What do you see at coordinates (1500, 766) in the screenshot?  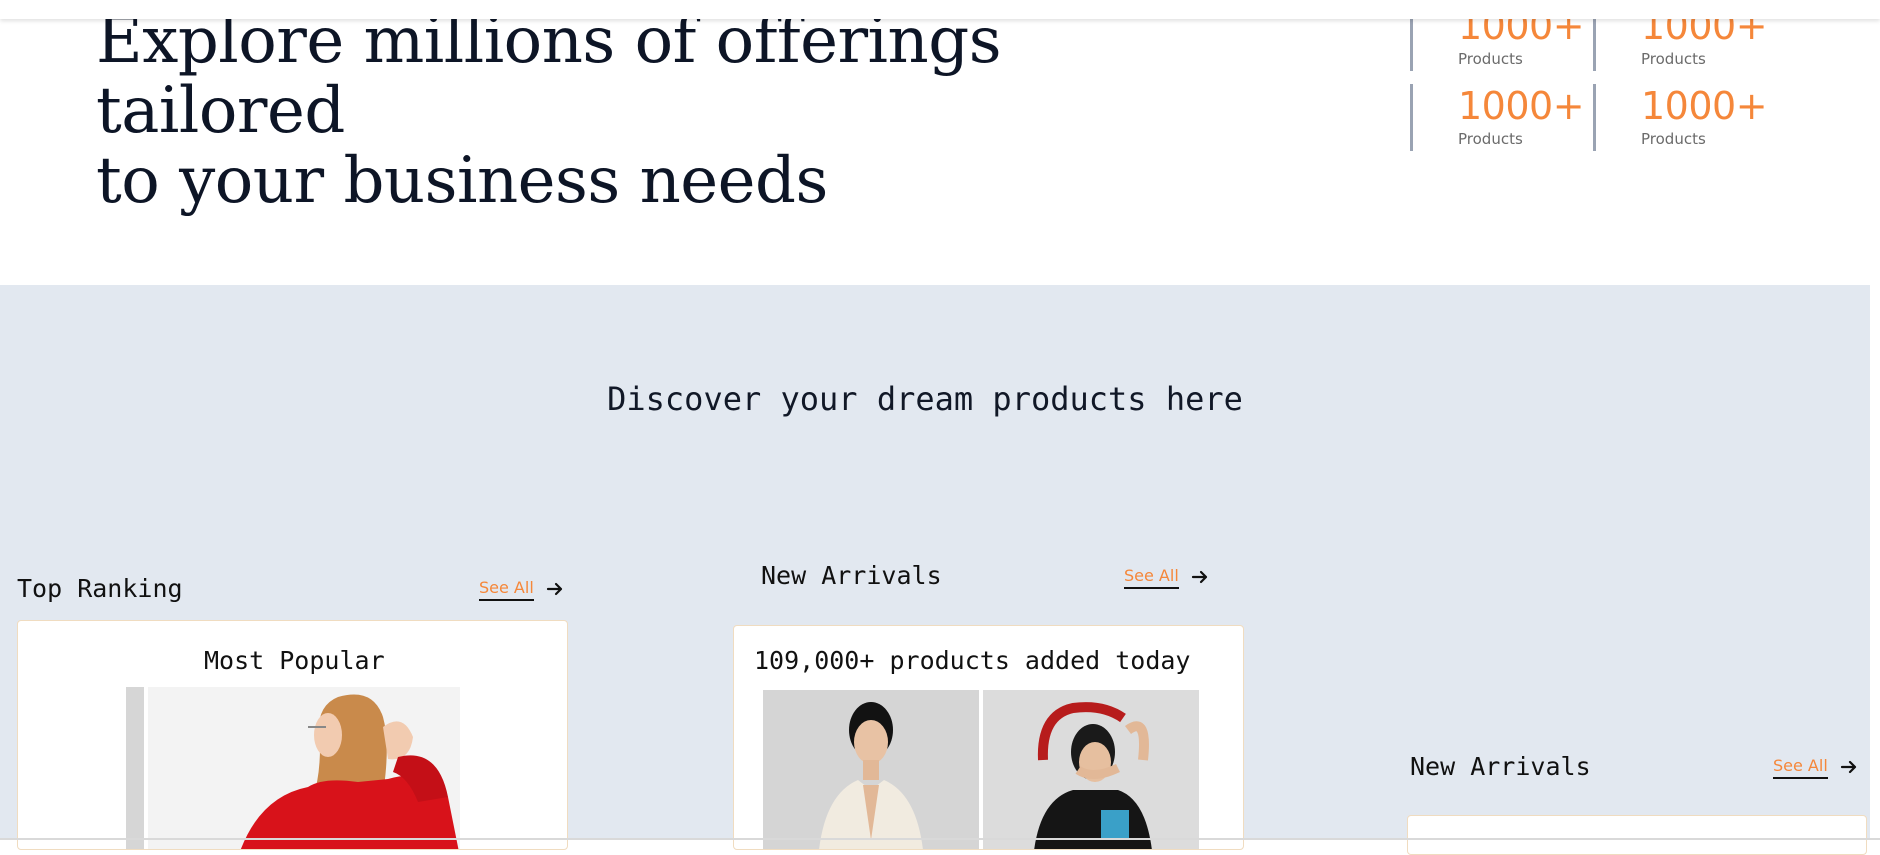 I see `new-arrivals-title-2: New Arrivals` at bounding box center [1500, 766].